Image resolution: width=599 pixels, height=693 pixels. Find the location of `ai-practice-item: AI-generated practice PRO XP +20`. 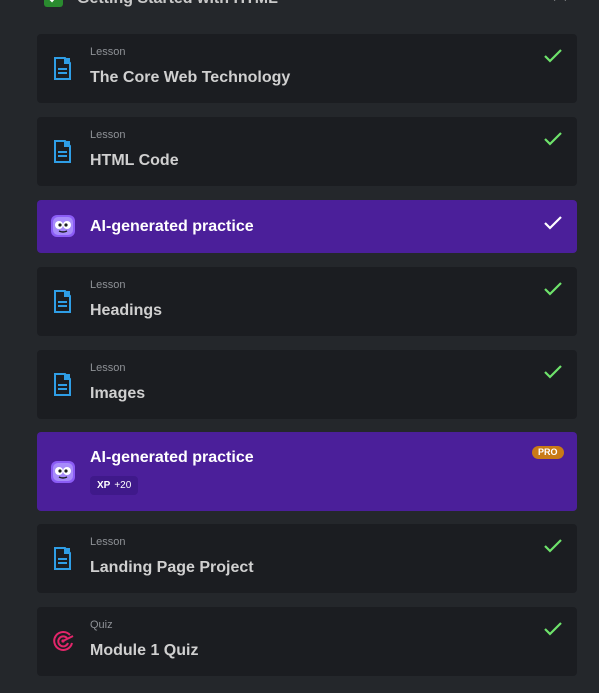

ai-practice-item: AI-generated practice PRO XP +20 is located at coordinates (307, 471).